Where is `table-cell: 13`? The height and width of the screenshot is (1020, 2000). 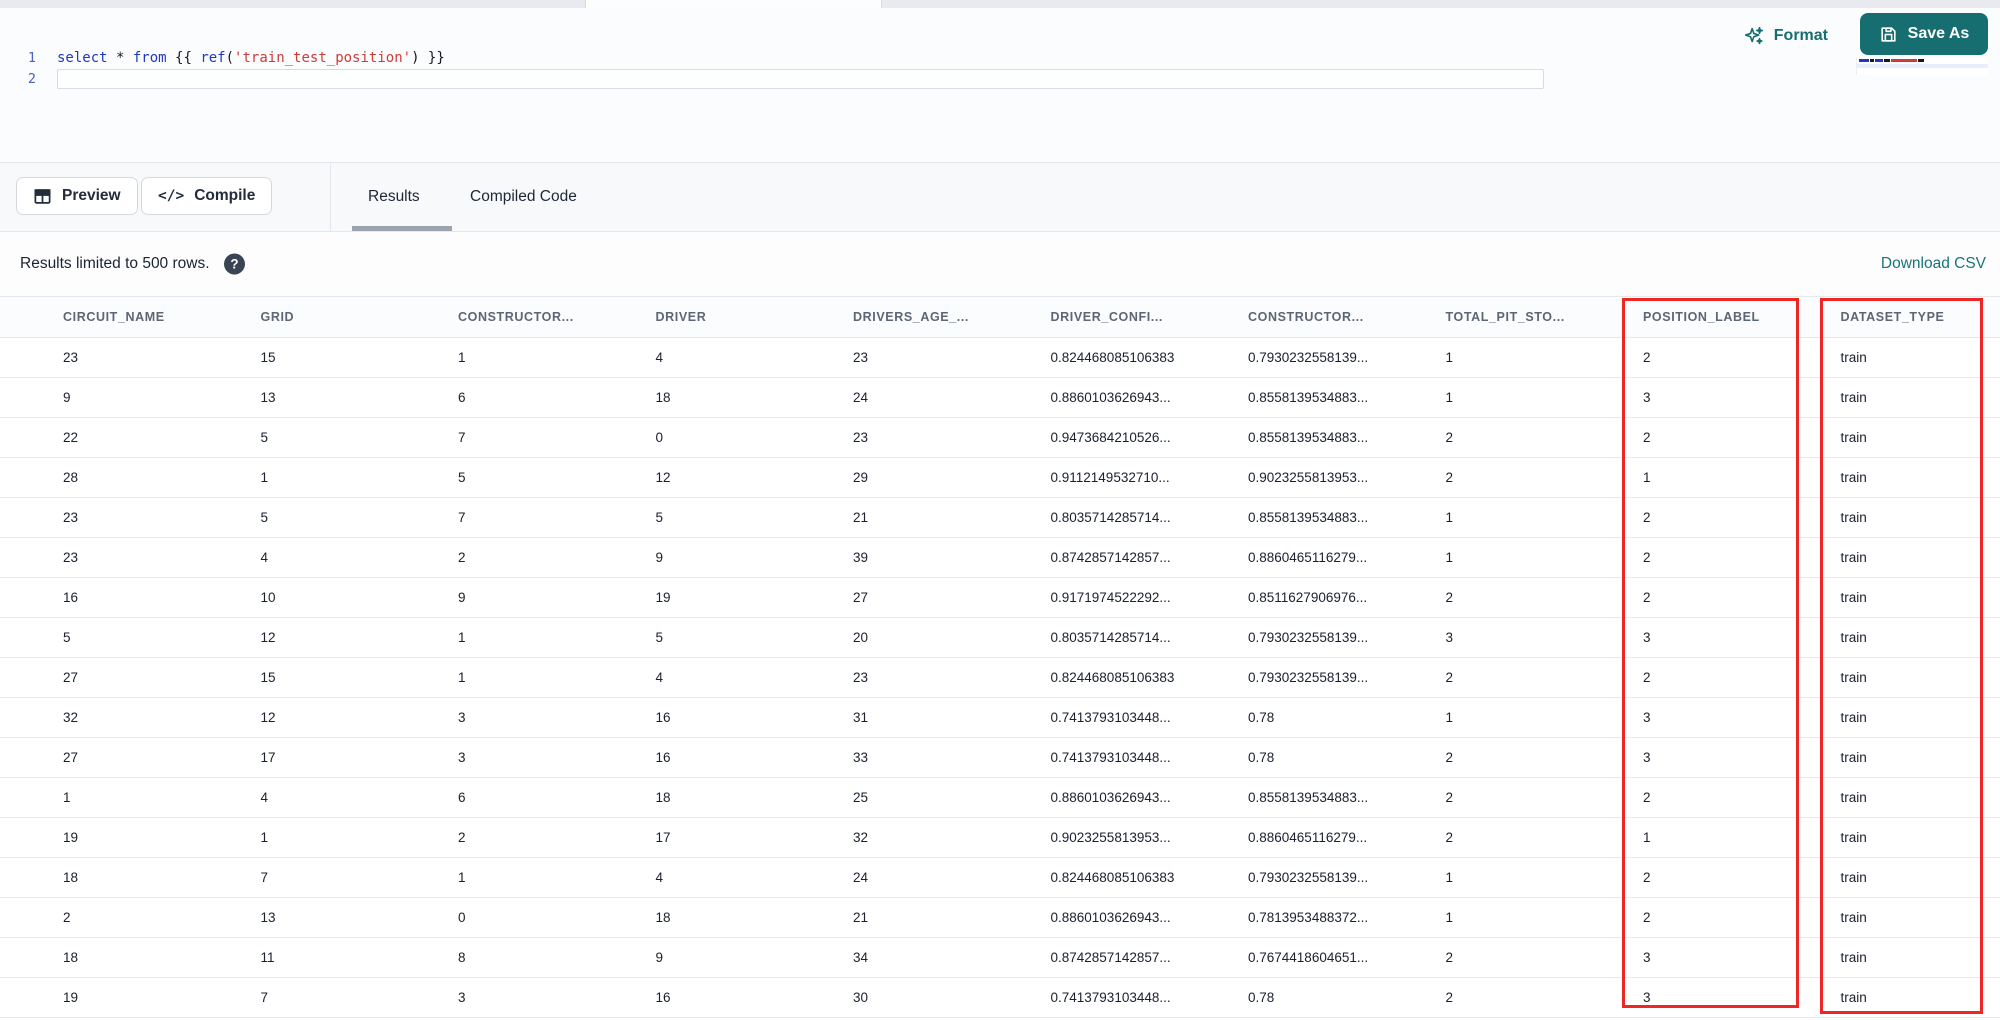 table-cell: 13 is located at coordinates (268, 917).